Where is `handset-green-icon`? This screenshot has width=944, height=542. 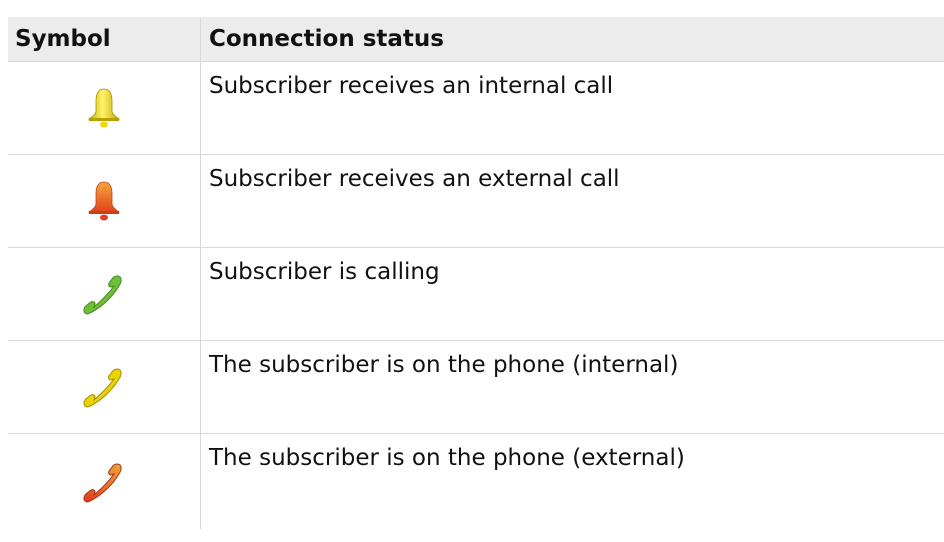 handset-green-icon is located at coordinates (104, 294).